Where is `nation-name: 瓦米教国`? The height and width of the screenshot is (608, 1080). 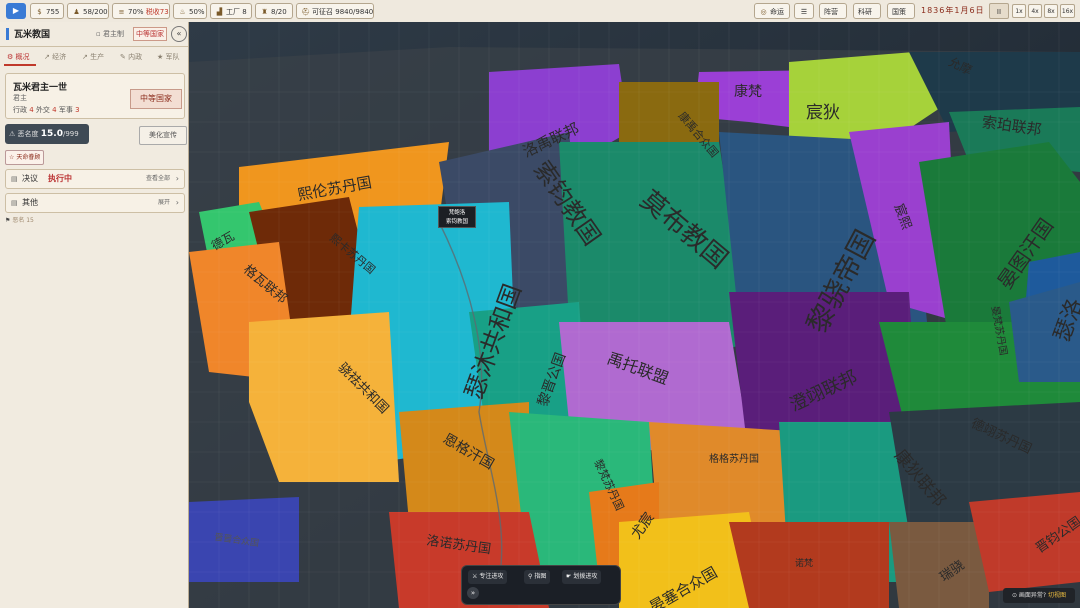
nation-name: 瓦米教国 is located at coordinates (32, 35).